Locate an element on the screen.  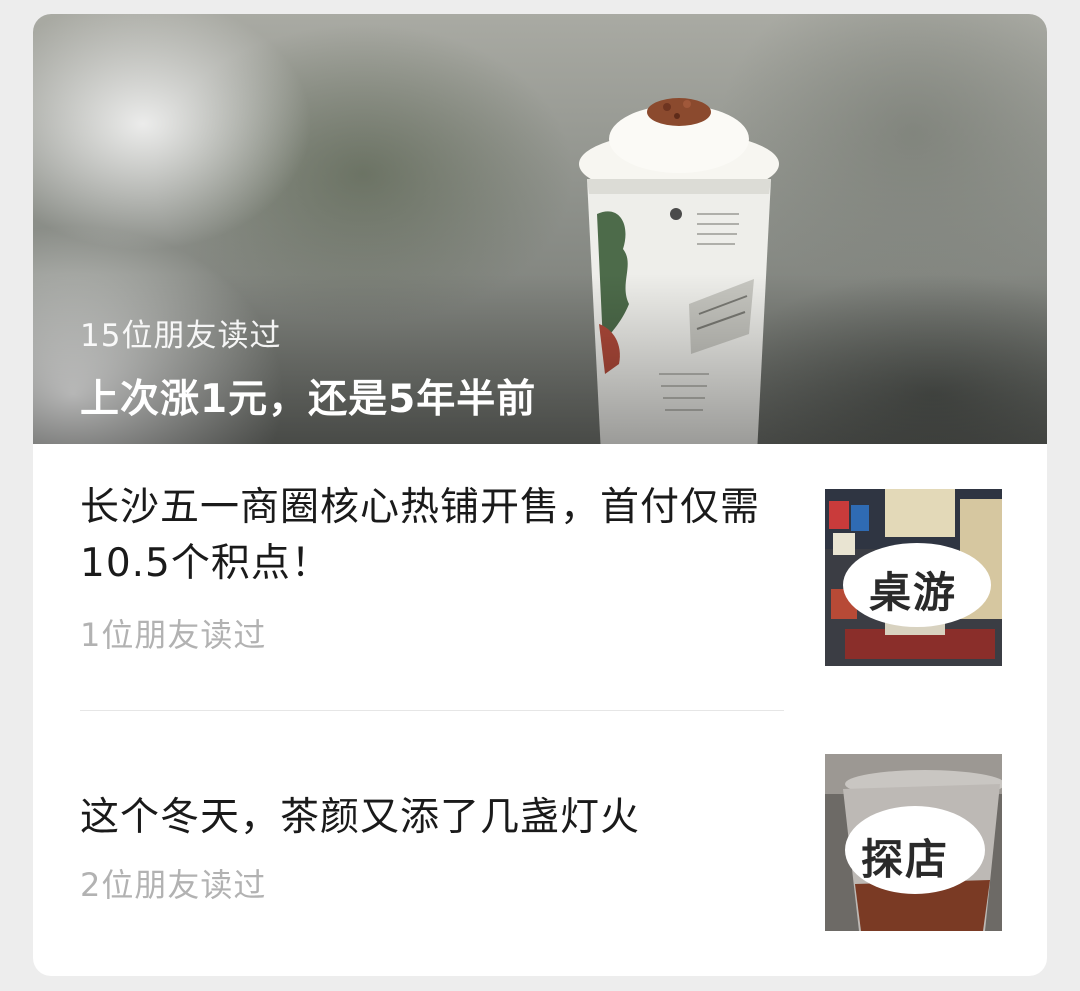
thumbnail-tag: 探店 is located at coordinates (905, 859).